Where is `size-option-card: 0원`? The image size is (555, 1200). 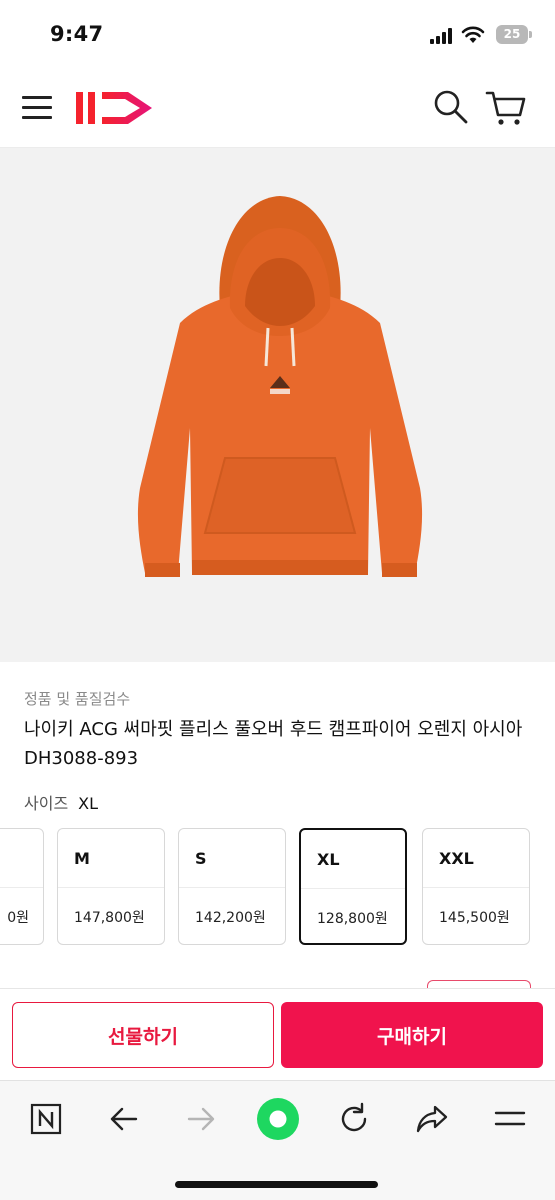 size-option-card: 0원 is located at coordinates (22, 886).